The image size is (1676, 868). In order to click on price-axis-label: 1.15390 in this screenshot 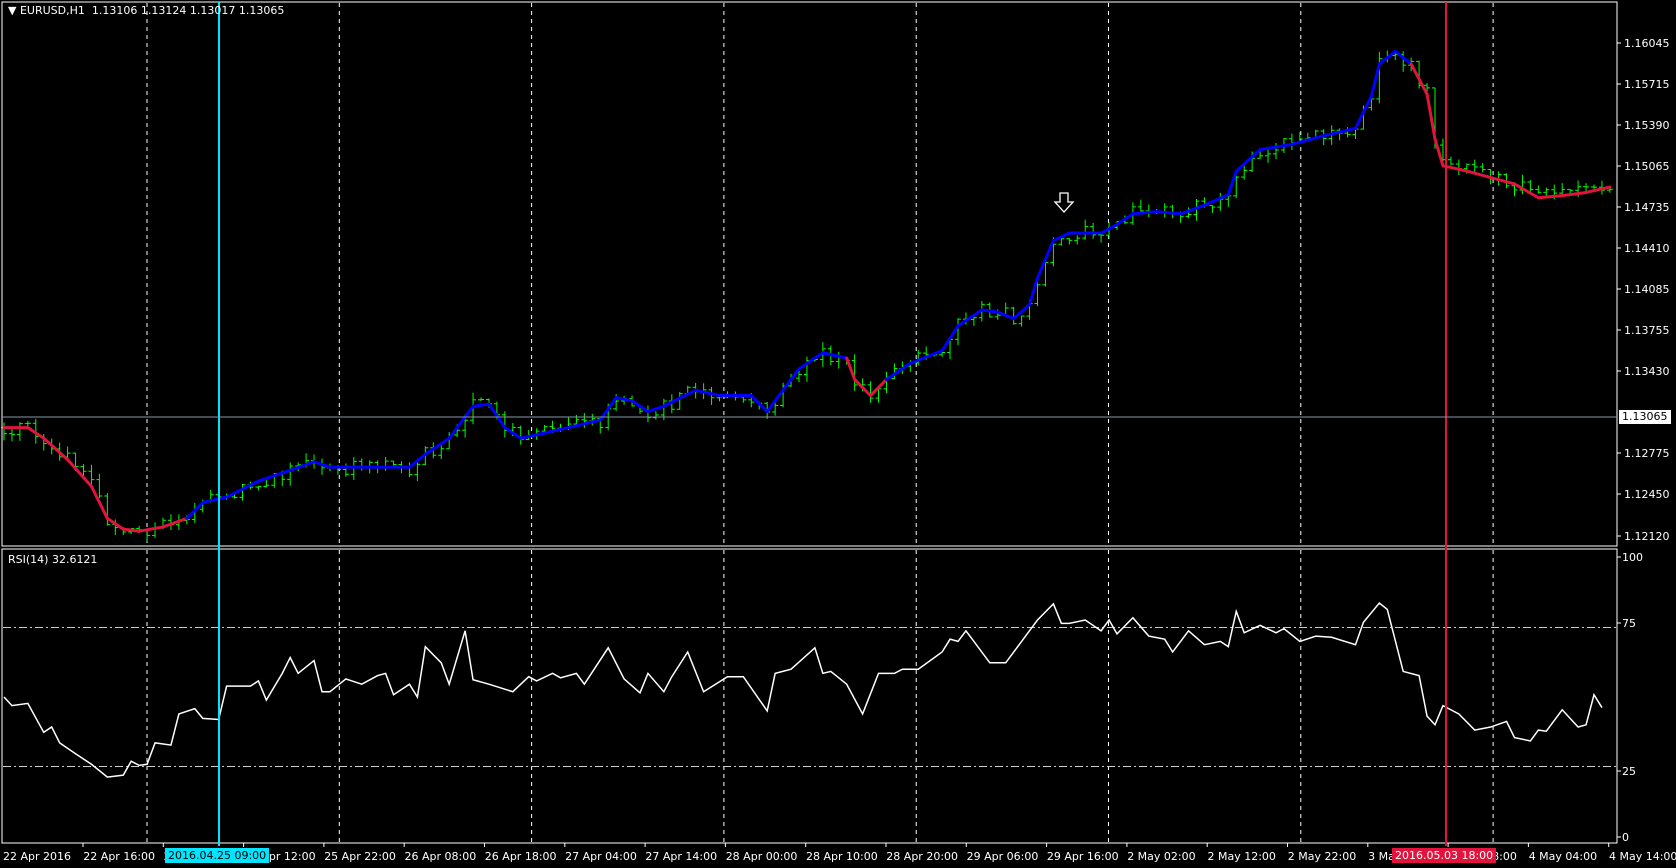, I will do `click(1647, 125)`.